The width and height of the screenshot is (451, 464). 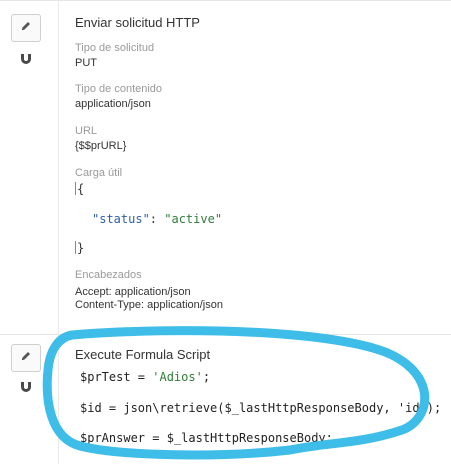 I want to click on payload-key: "status", so click(x=121, y=219).